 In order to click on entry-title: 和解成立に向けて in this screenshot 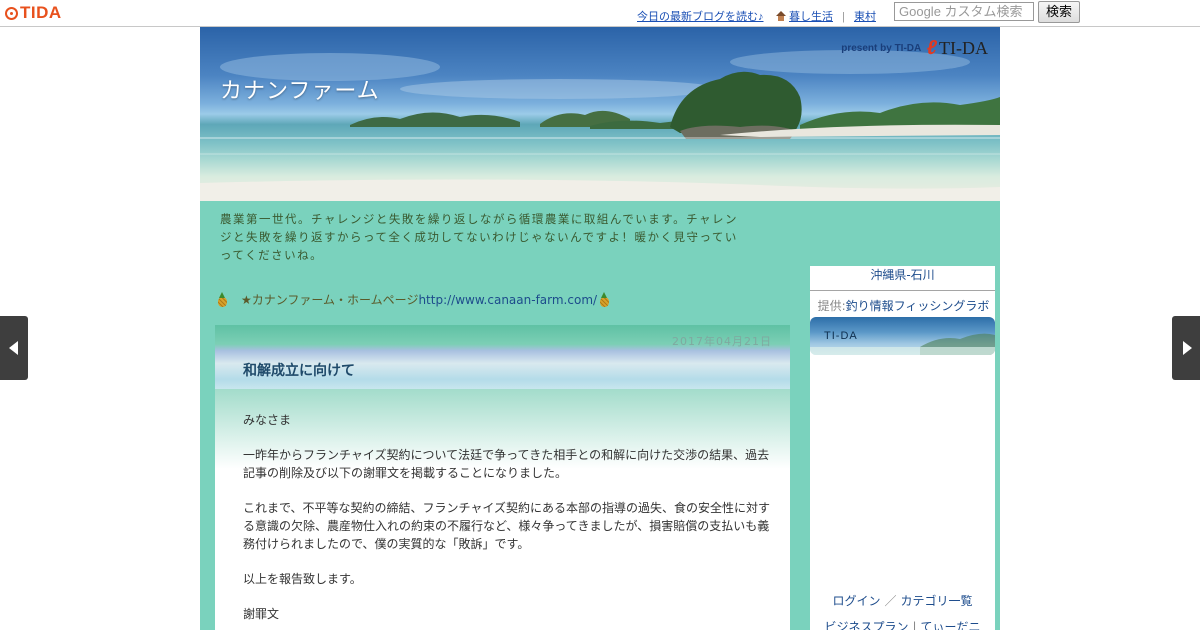, I will do `click(299, 370)`.